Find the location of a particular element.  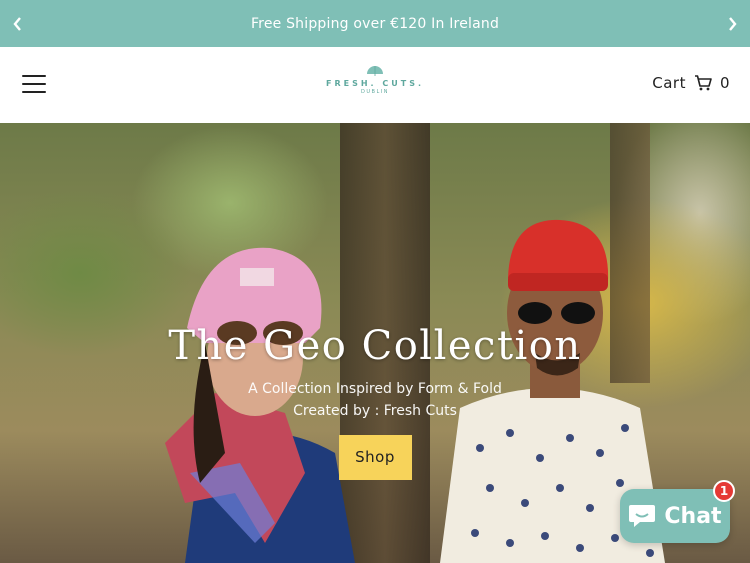

logo-brand: FRESH. CUTS. is located at coordinates (375, 83).